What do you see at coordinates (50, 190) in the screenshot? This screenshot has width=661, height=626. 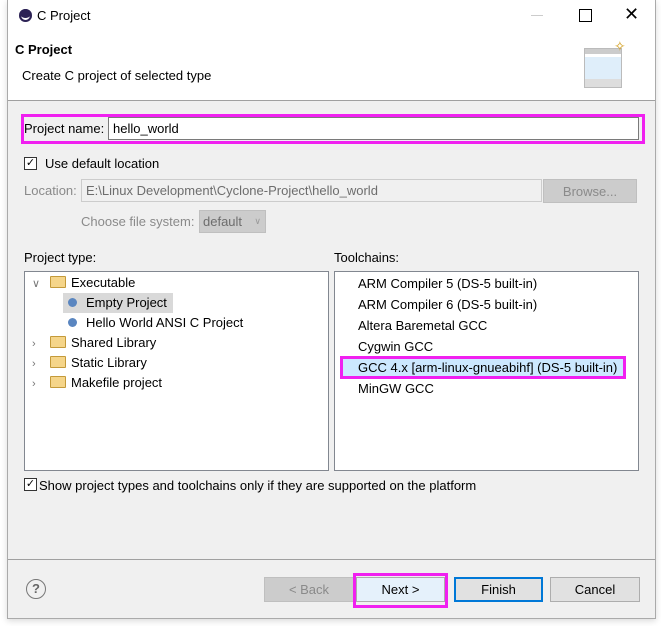 I see `location-label: Location:` at bounding box center [50, 190].